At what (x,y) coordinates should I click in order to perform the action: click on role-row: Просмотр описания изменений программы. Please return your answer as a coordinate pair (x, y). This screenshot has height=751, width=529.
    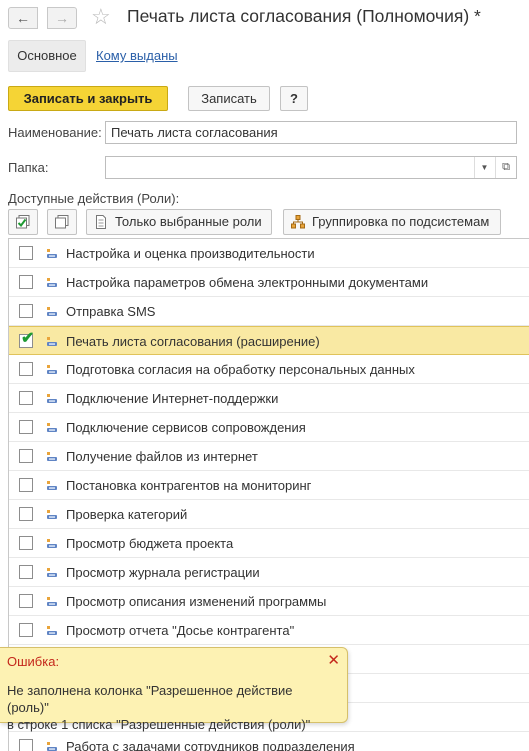
    Looking at the image, I should click on (269, 601).